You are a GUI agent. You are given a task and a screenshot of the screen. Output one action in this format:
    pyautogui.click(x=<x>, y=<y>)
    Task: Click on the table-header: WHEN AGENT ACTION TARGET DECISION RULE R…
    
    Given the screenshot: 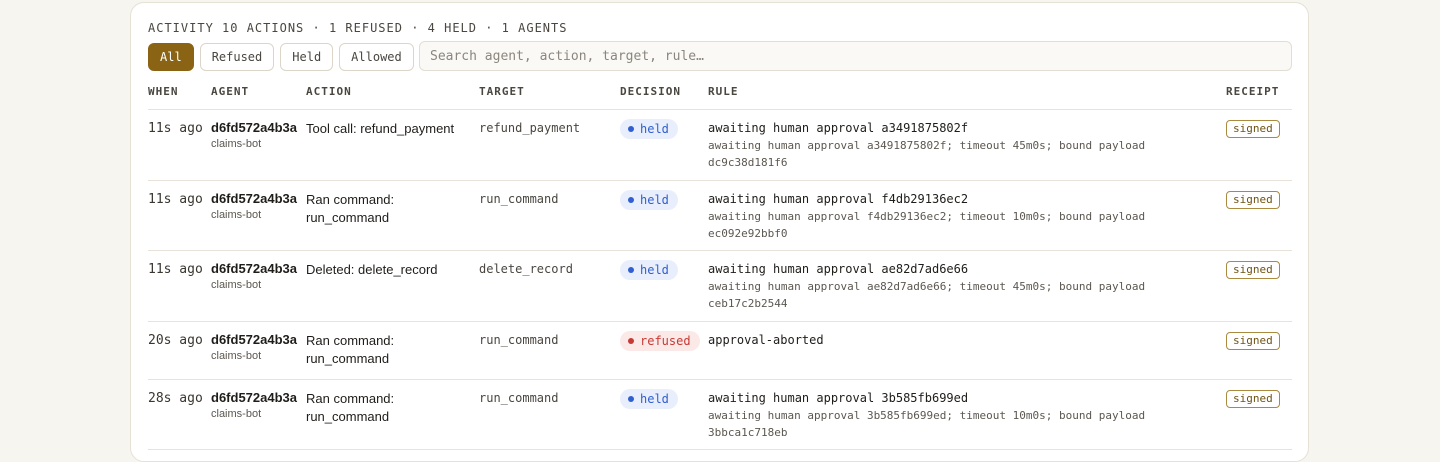 What is the action you would take?
    pyautogui.click(x=720, y=97)
    